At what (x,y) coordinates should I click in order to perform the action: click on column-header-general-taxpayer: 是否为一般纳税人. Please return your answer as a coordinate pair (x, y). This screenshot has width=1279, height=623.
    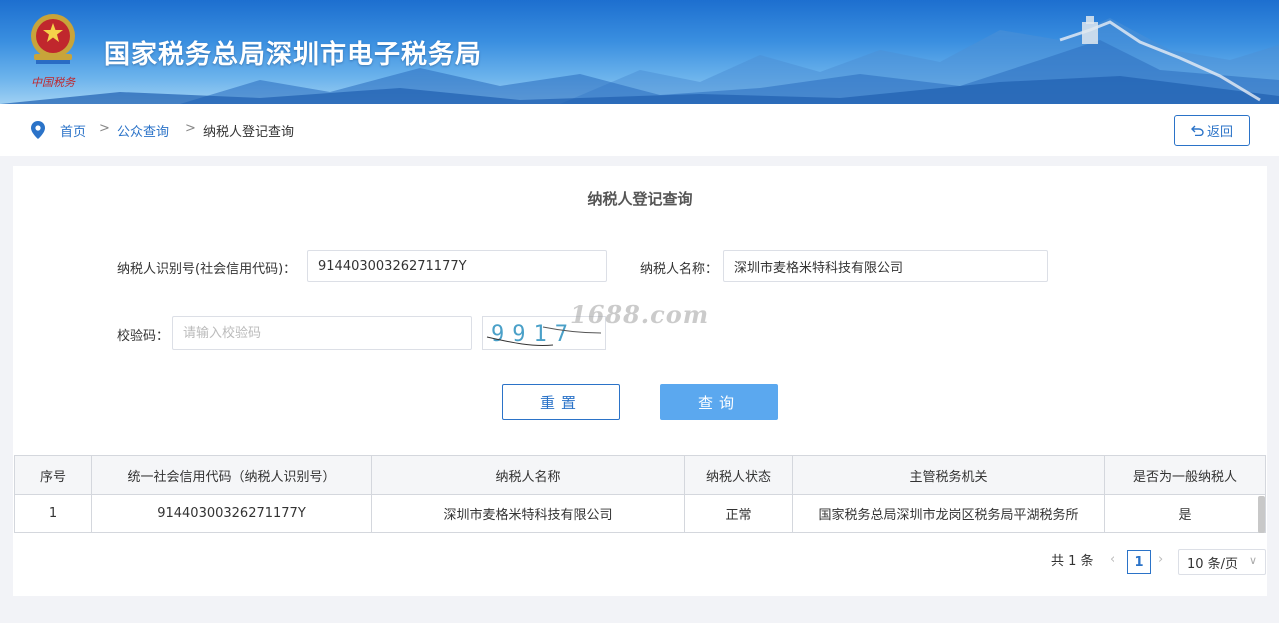
    Looking at the image, I should click on (1185, 475).